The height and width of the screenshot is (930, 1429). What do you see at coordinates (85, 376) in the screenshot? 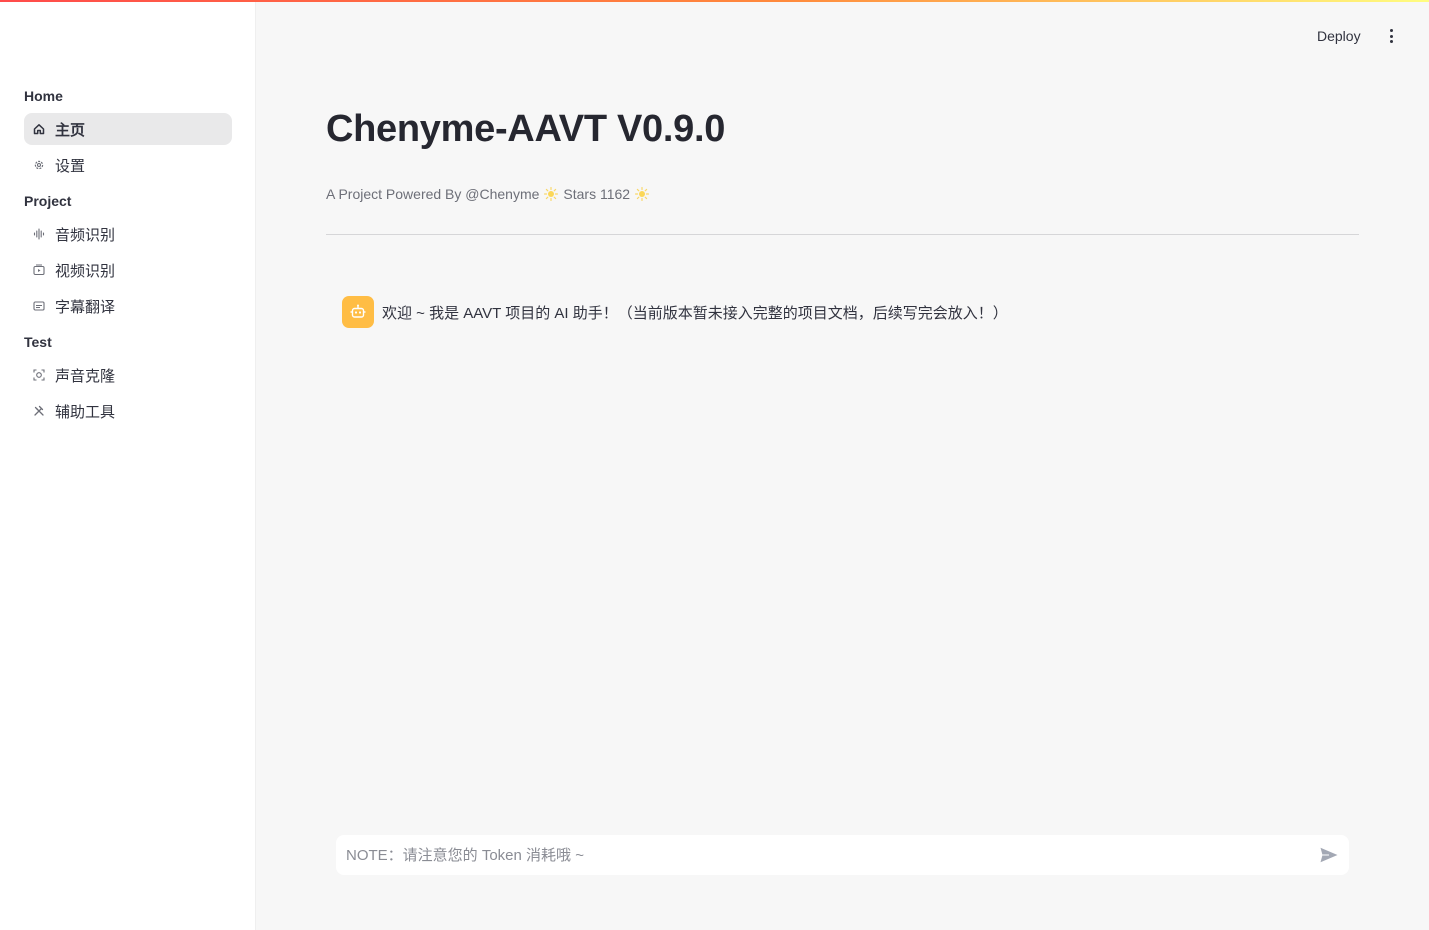
I see `sidebar-item-label: 声音克隆` at bounding box center [85, 376].